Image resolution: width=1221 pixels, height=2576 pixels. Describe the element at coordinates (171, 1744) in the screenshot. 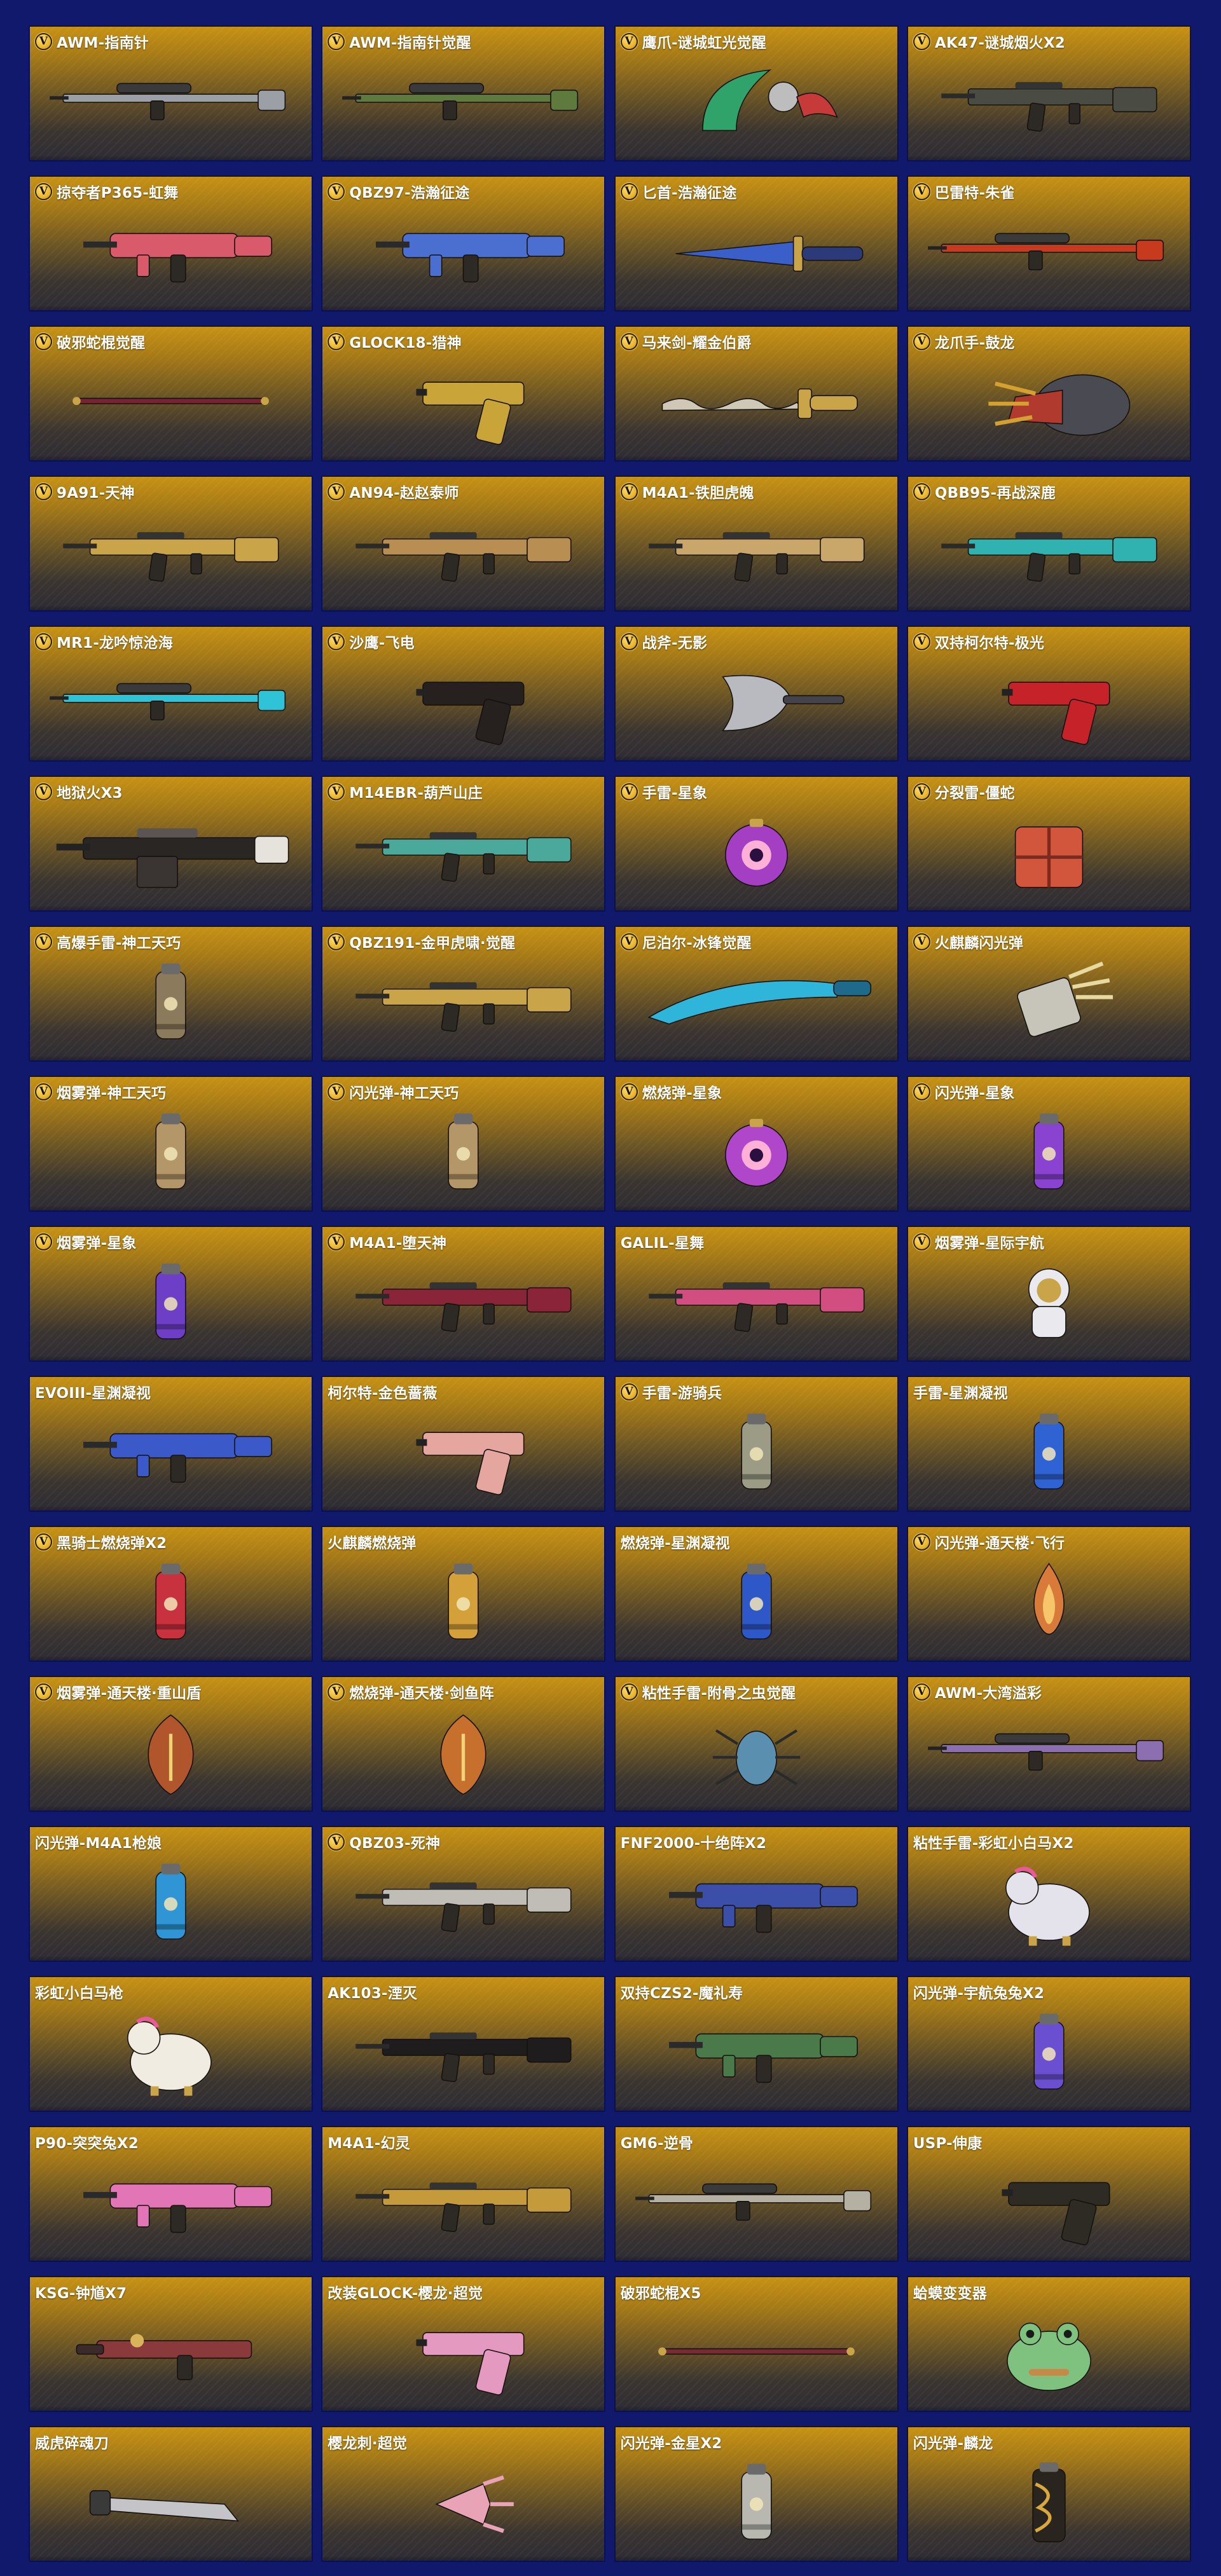

I see `item-card-45: V 烟雾弹-通天楼·重山盾` at that location.